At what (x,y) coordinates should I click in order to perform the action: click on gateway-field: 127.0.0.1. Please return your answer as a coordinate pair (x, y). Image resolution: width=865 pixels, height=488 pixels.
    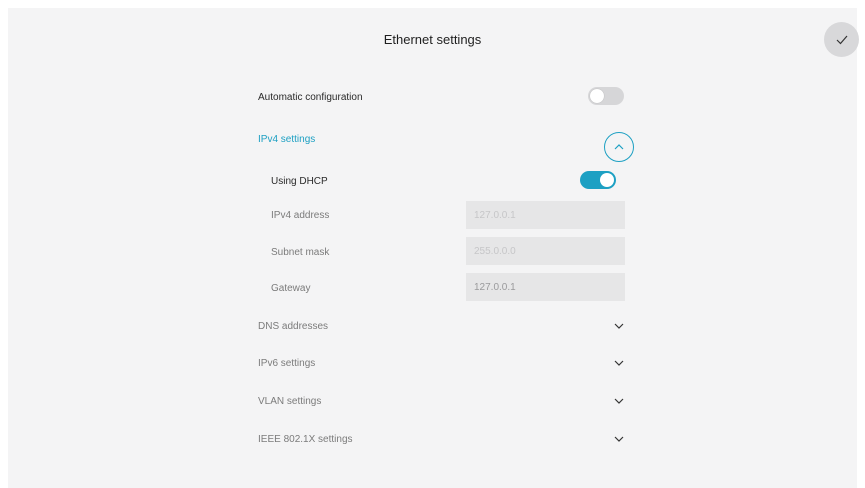
    Looking at the image, I should click on (545, 287).